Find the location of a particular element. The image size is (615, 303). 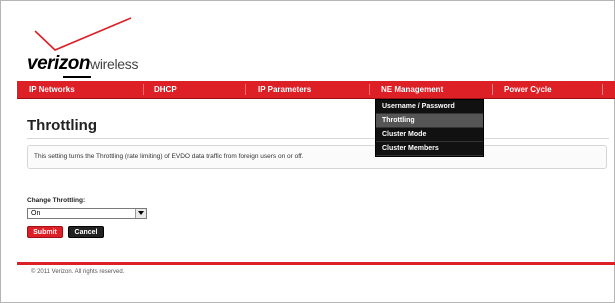

brand-main-text: verizon is located at coordinates (59, 63).